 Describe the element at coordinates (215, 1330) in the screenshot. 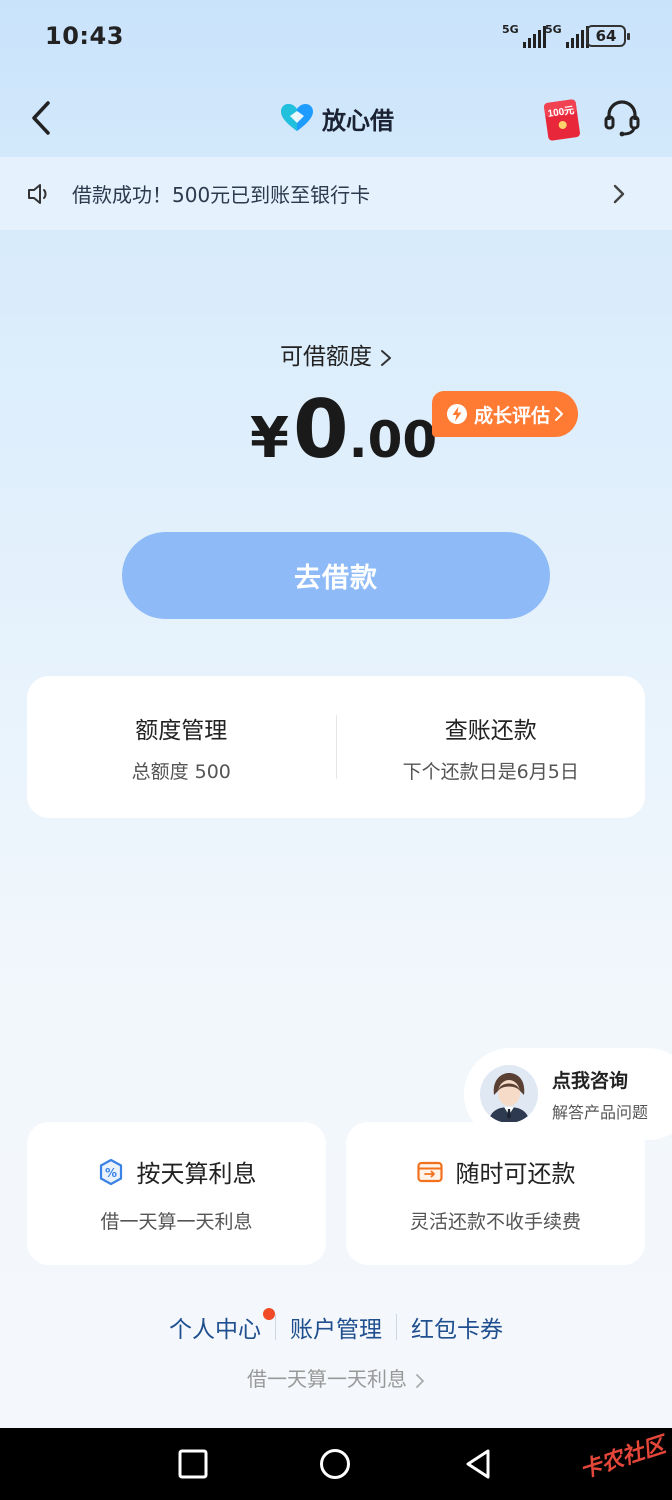

I see `personal-center-label: 个人中心` at that location.